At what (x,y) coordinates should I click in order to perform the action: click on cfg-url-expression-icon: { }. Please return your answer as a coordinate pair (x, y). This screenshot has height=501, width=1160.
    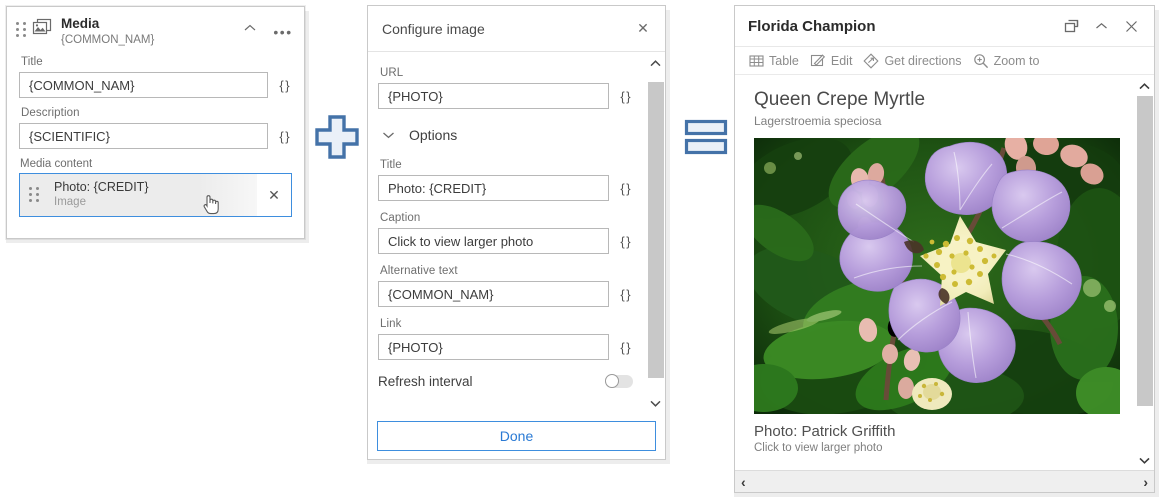
    Looking at the image, I should click on (625, 96).